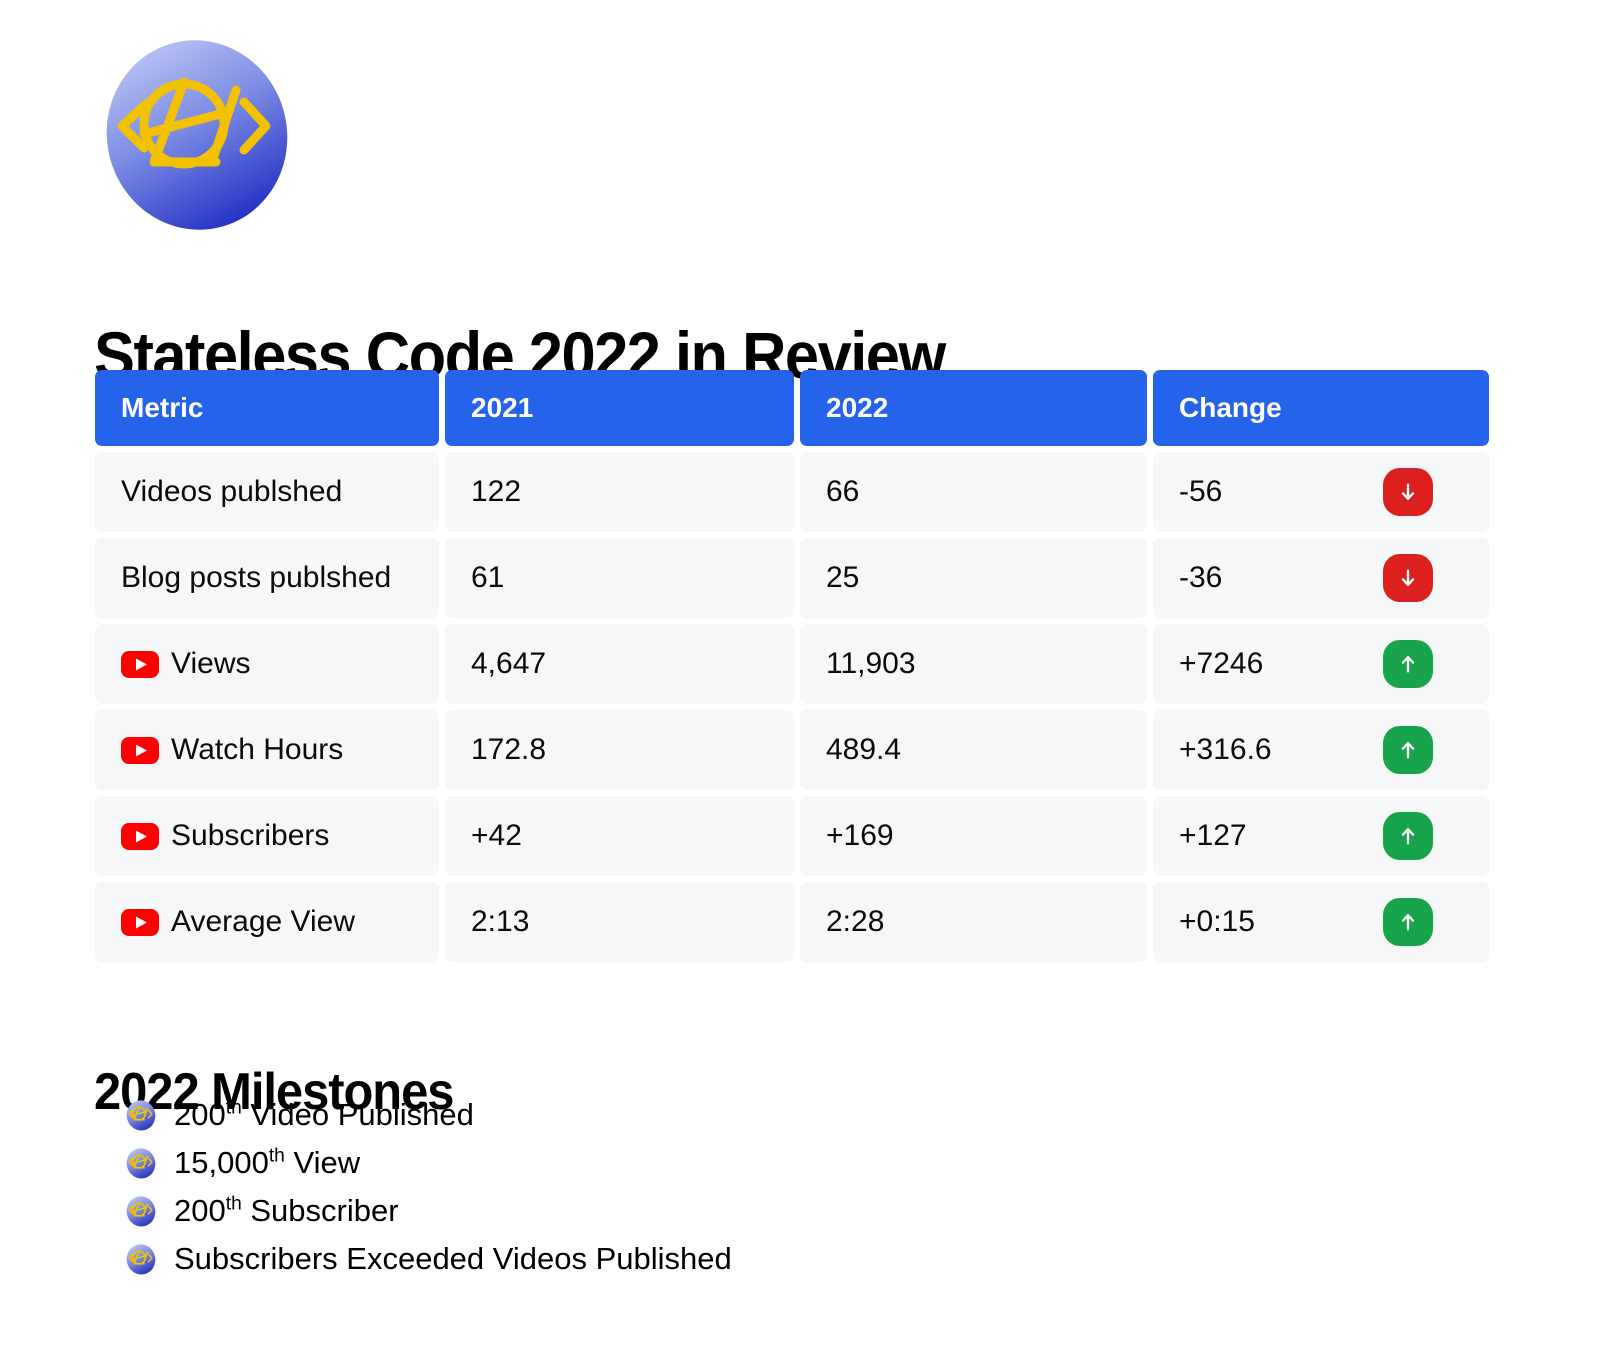 Image resolution: width=1602 pixels, height=1365 pixels. I want to click on list-item: Subscribers Exceeded Videos Published, so click(428, 1259).